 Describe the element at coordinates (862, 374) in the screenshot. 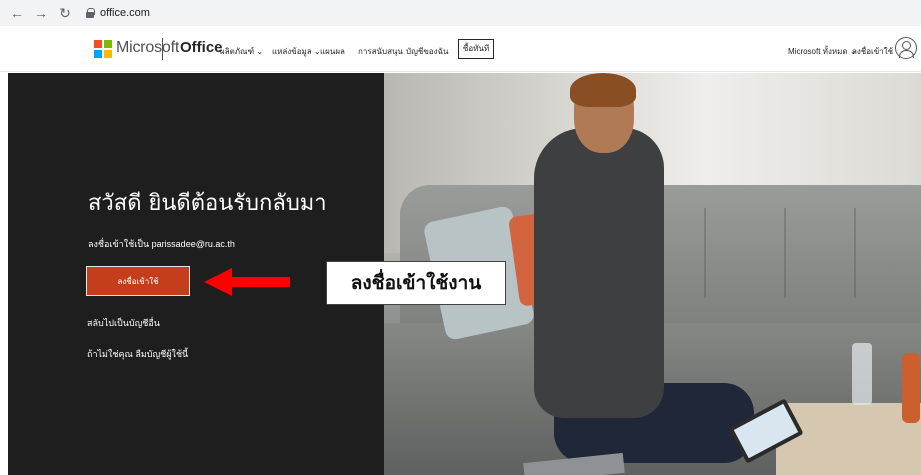

I see `photo-glass-bottle` at that location.